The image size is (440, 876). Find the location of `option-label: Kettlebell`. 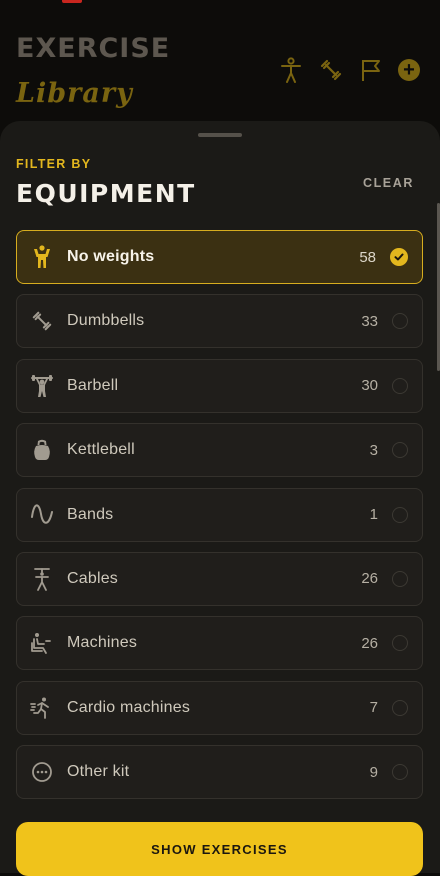

option-label: Kettlebell is located at coordinates (101, 450).